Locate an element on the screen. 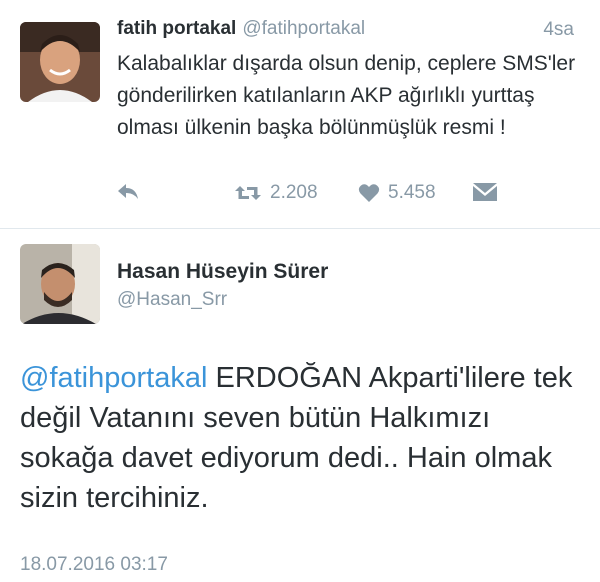  heart-icon is located at coordinates (369, 193).